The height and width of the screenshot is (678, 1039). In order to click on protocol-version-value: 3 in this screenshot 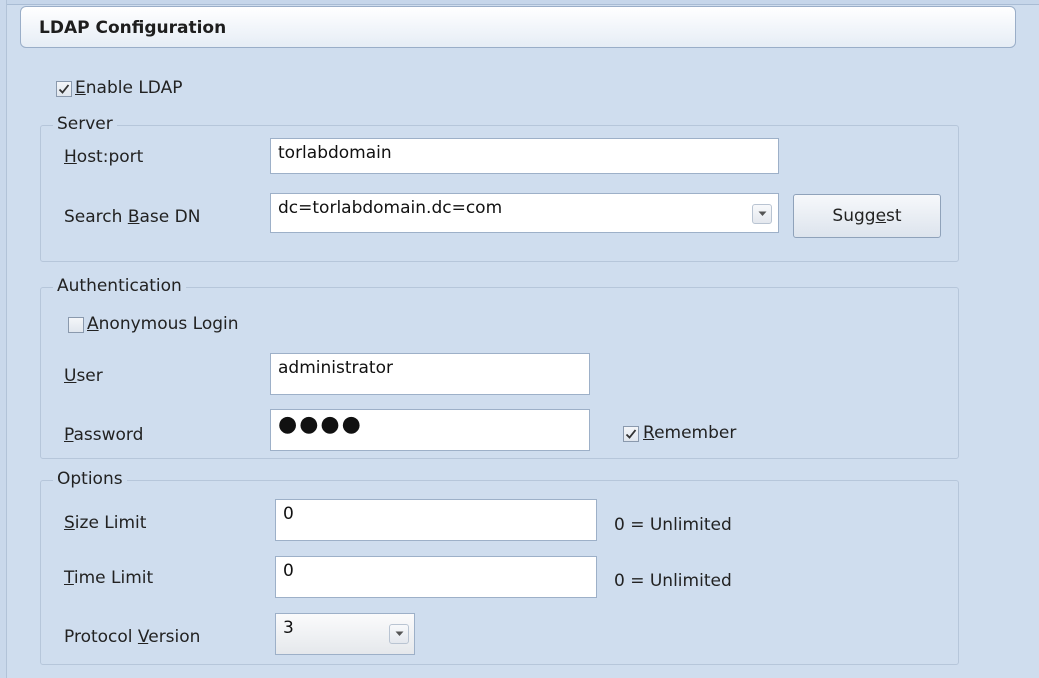, I will do `click(288, 628)`.